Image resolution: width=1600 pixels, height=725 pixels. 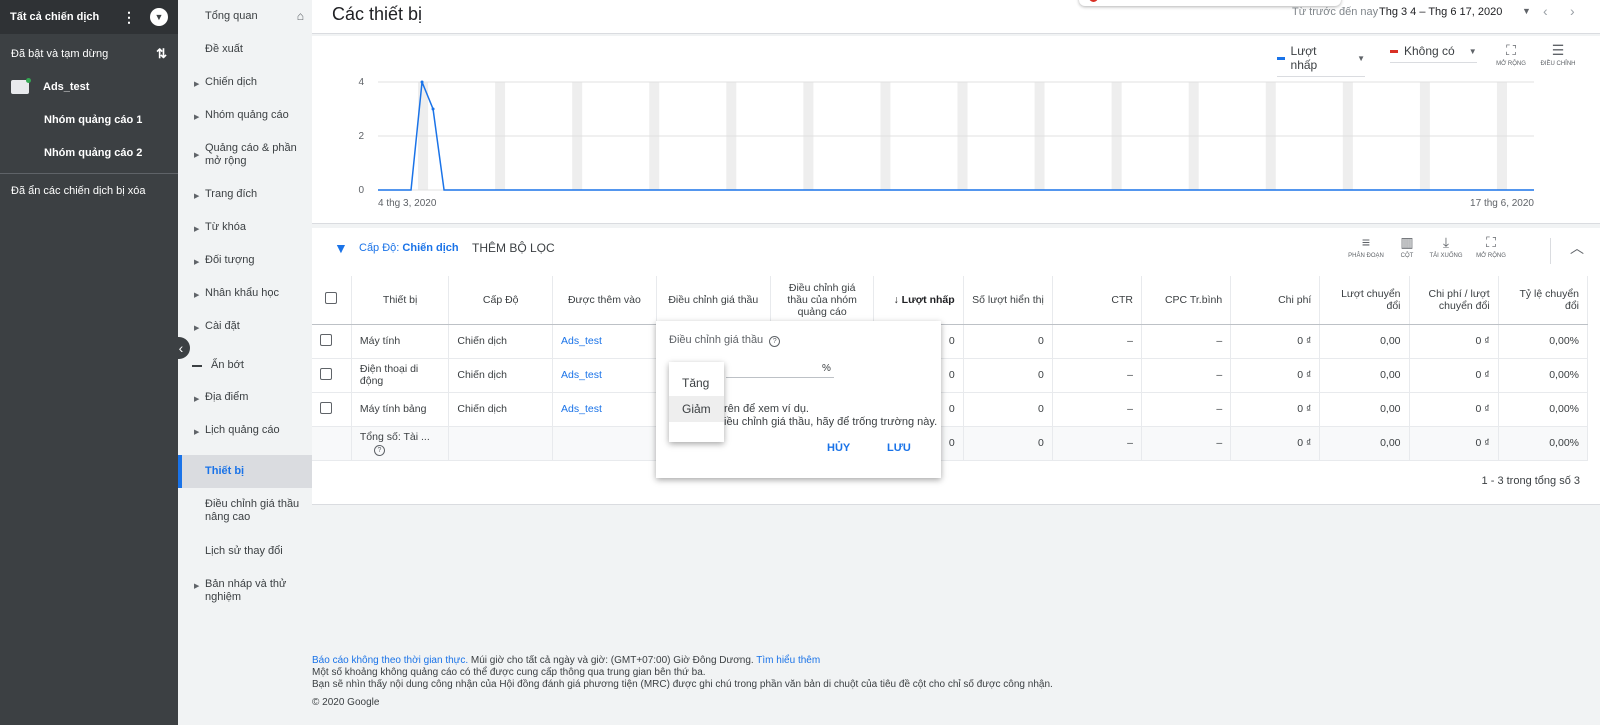 I want to click on nav-ads-extensions: ▶ Quảng cáo & phần mở rộng, so click(x=245, y=155).